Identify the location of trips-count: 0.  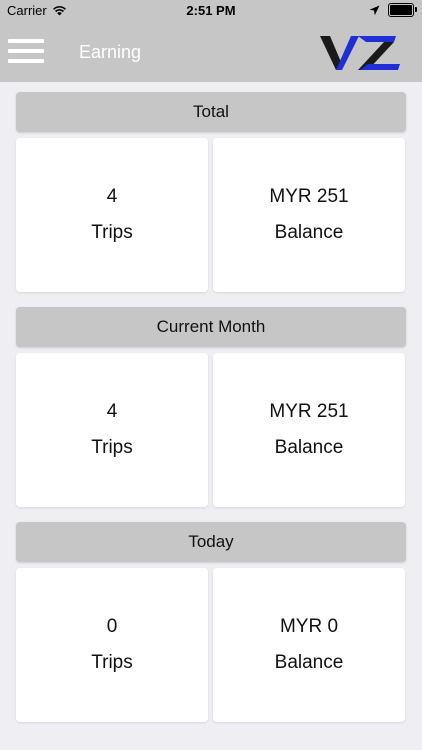
(112, 626).